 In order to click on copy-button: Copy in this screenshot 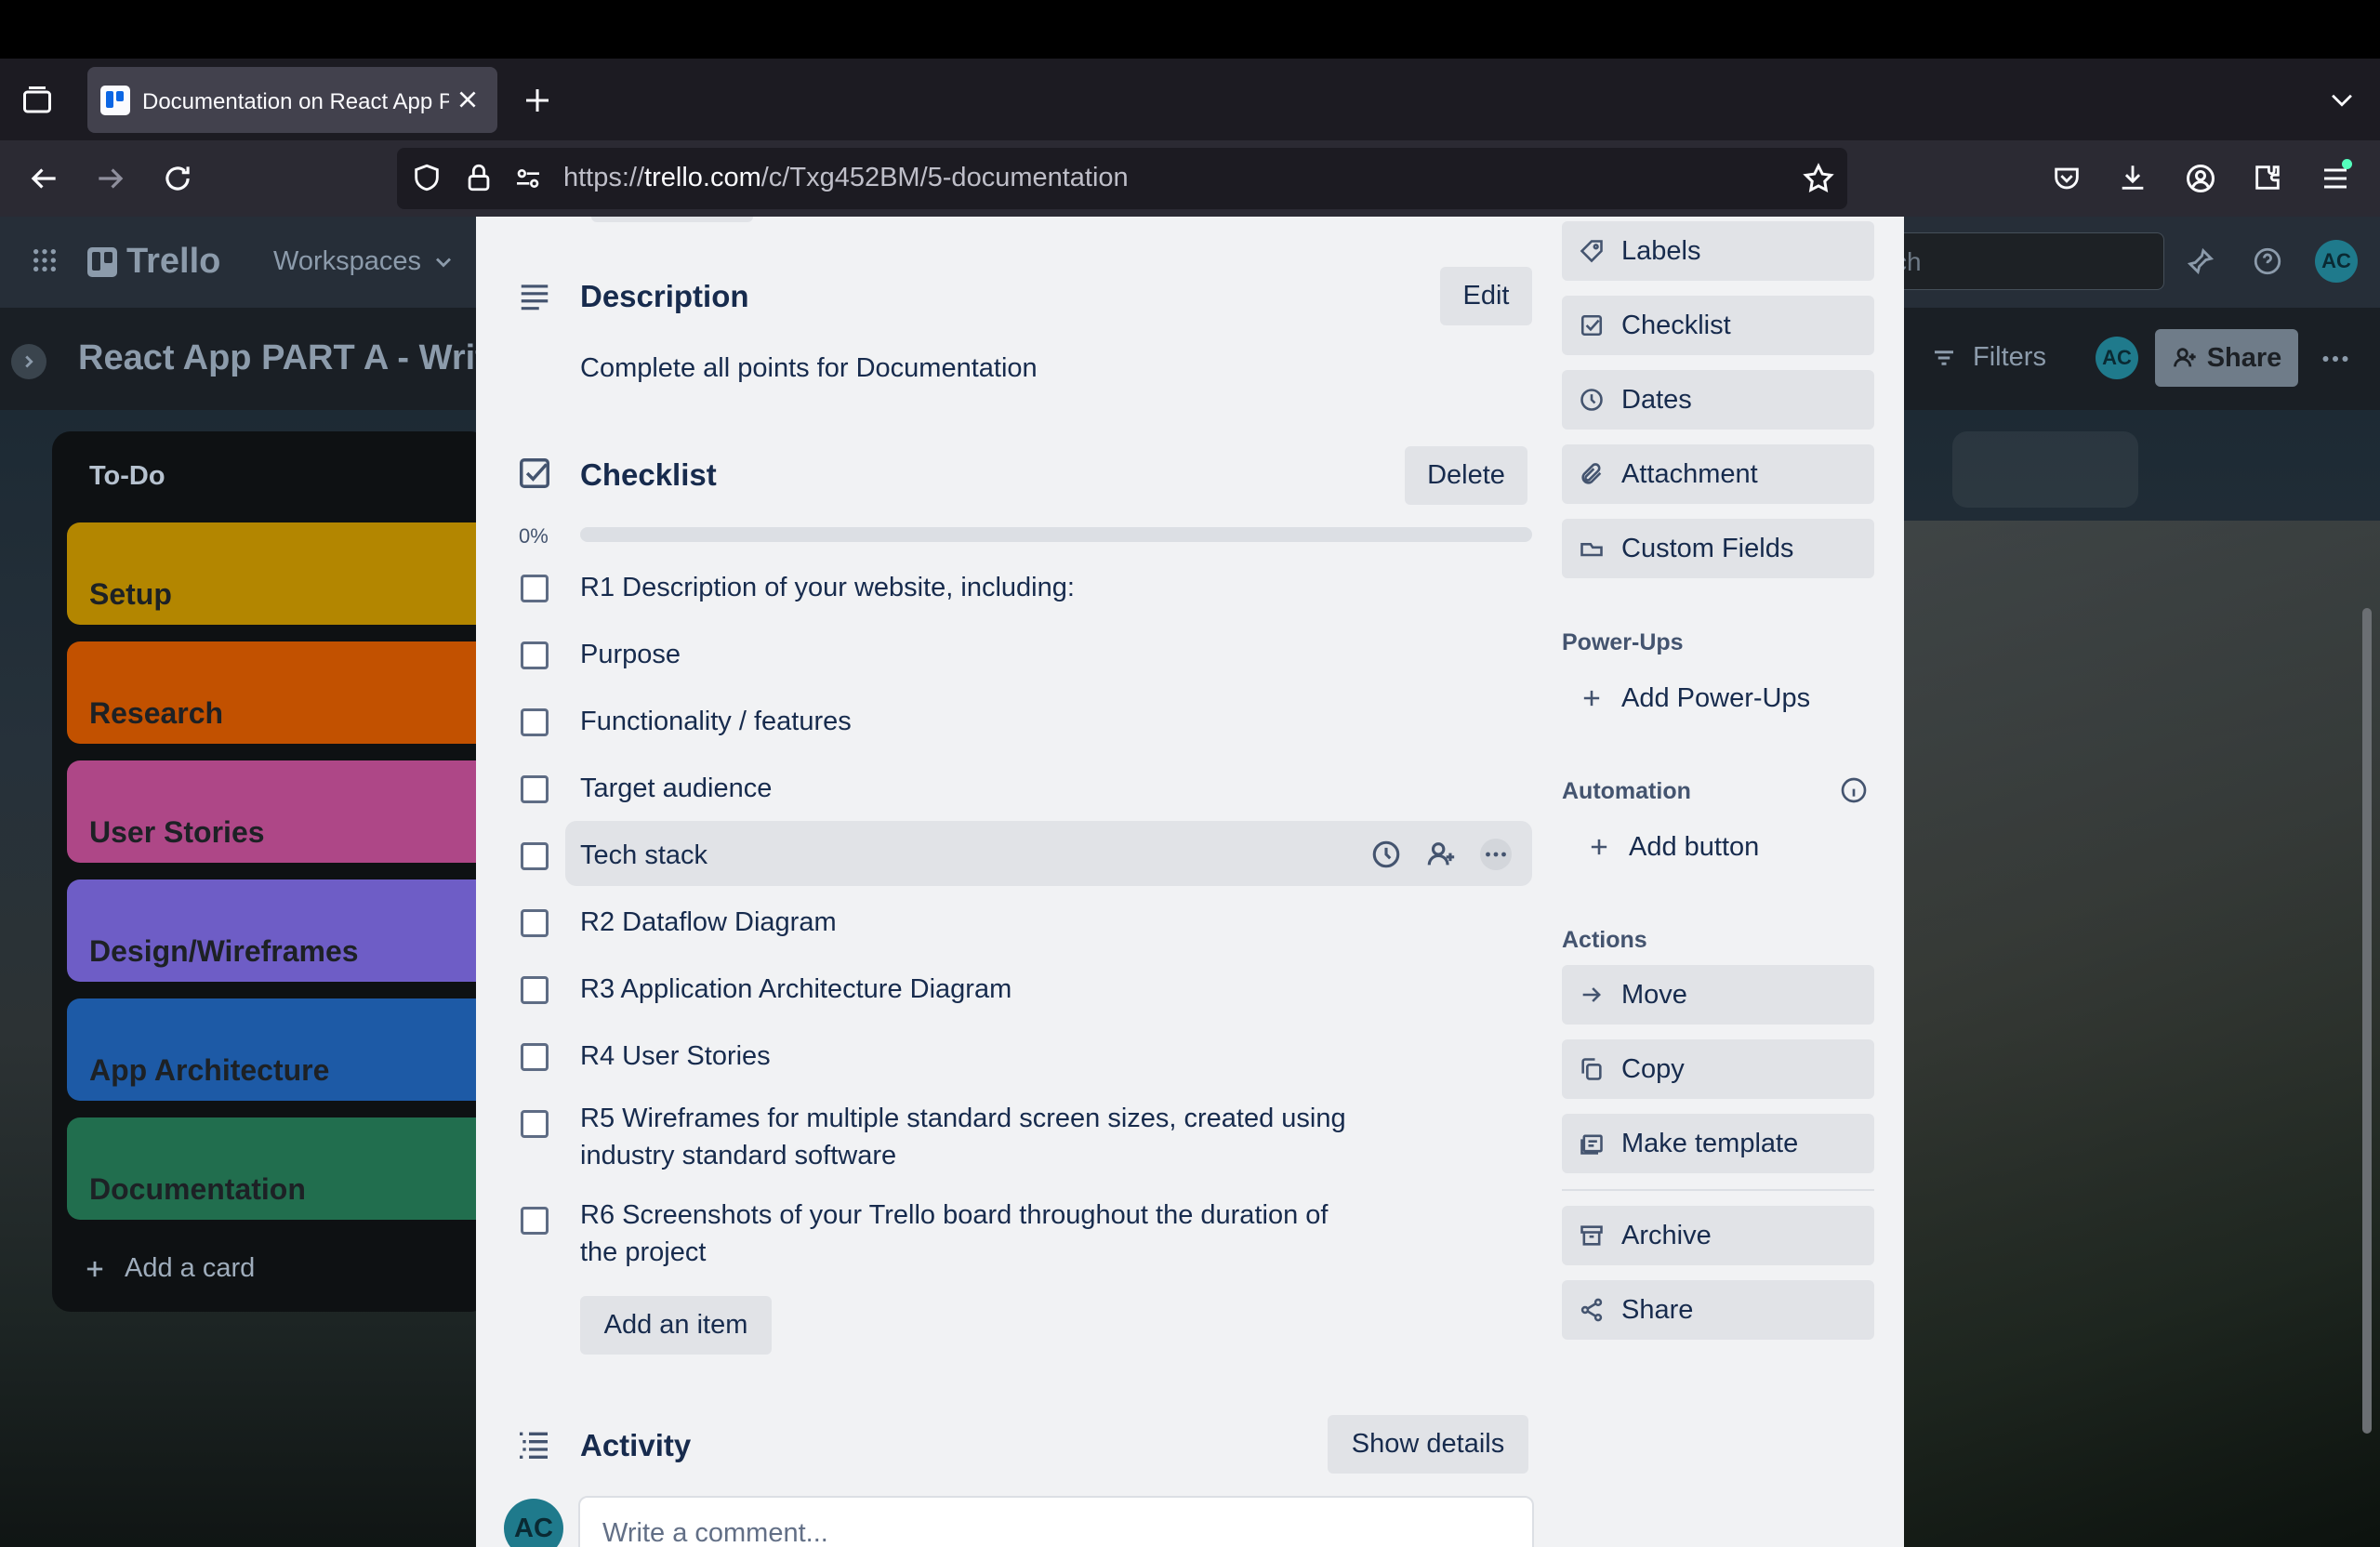, I will do `click(1718, 1069)`.